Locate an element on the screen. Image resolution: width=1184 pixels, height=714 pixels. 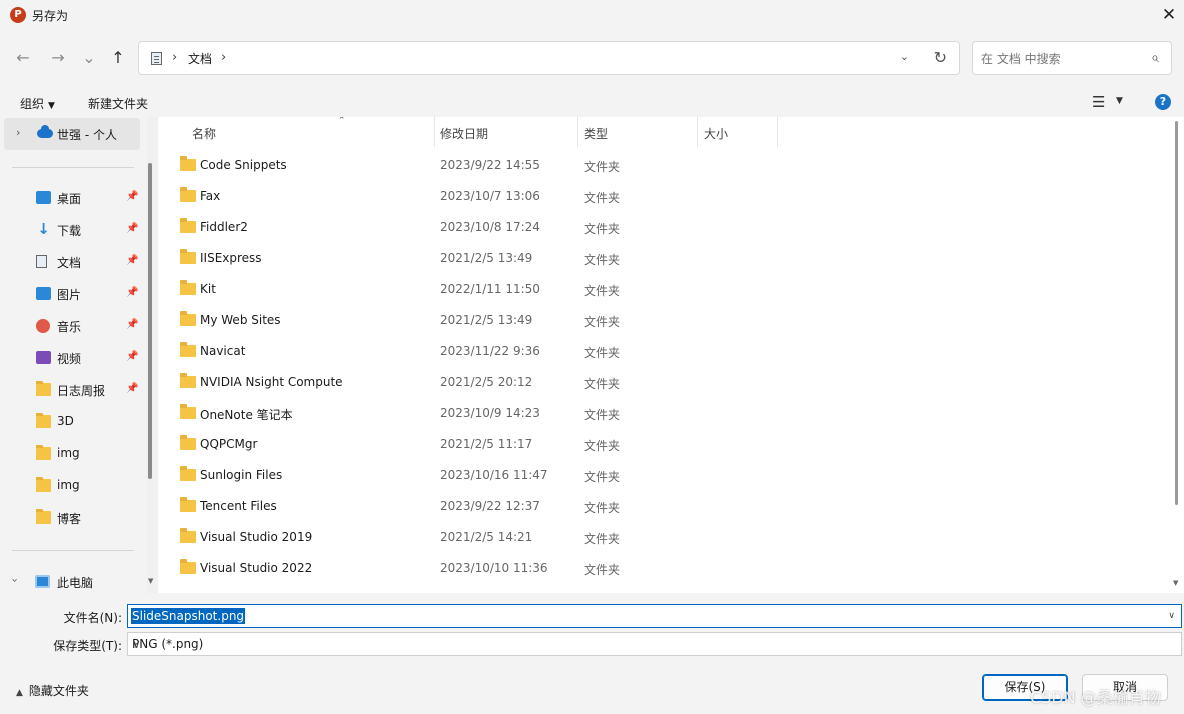
hide-folders-toggle: ▲ 隐藏文件夹 is located at coordinates (52, 690).